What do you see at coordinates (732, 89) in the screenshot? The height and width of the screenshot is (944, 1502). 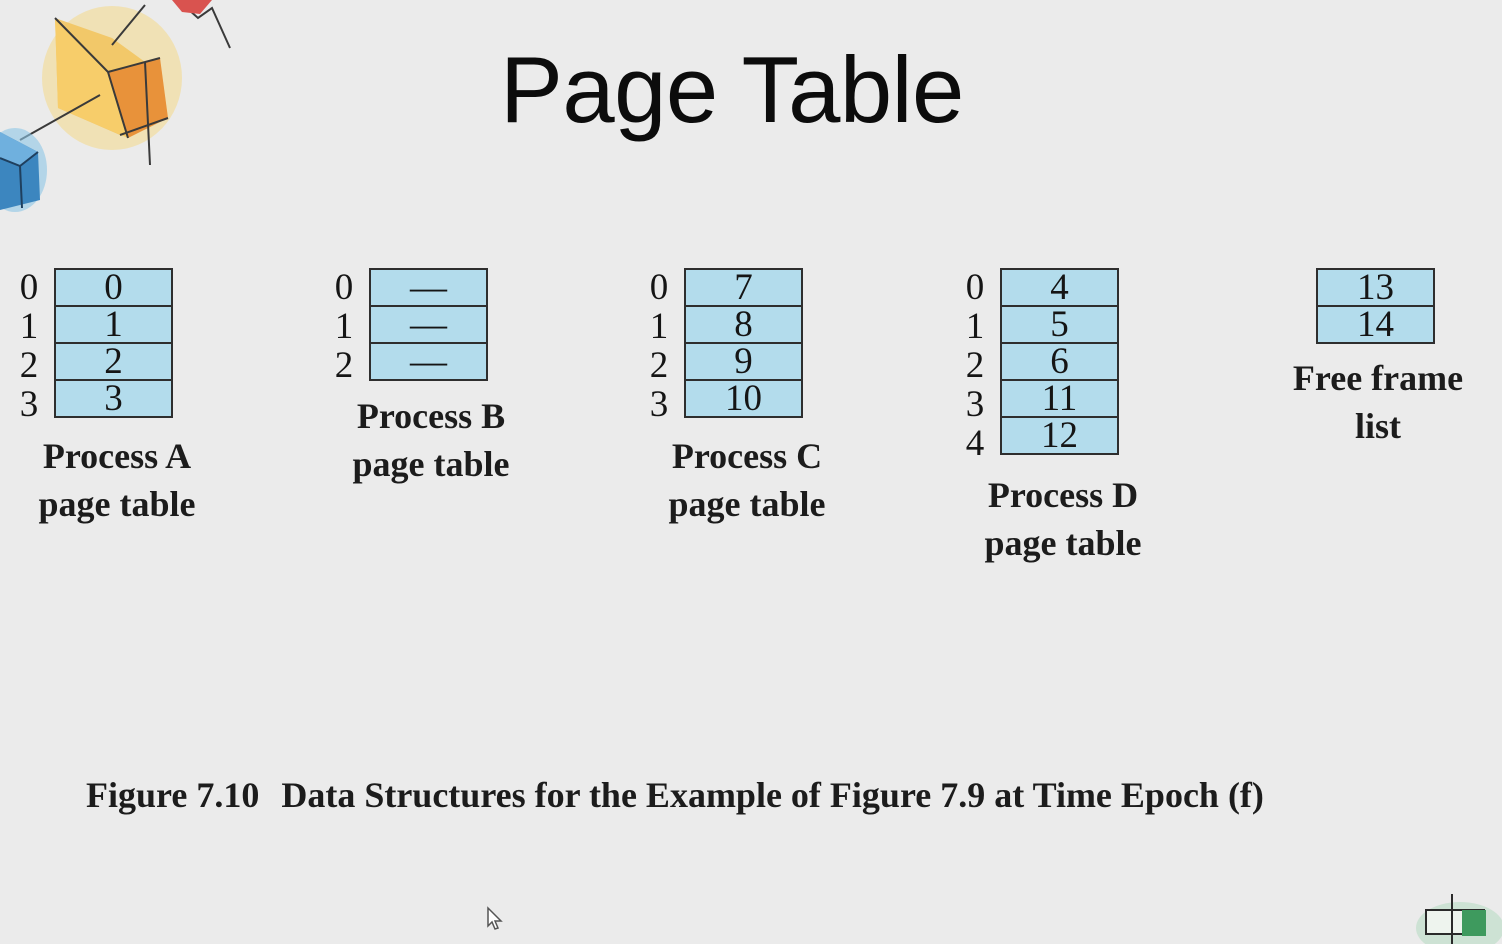 I see `slide-title: Page Table` at bounding box center [732, 89].